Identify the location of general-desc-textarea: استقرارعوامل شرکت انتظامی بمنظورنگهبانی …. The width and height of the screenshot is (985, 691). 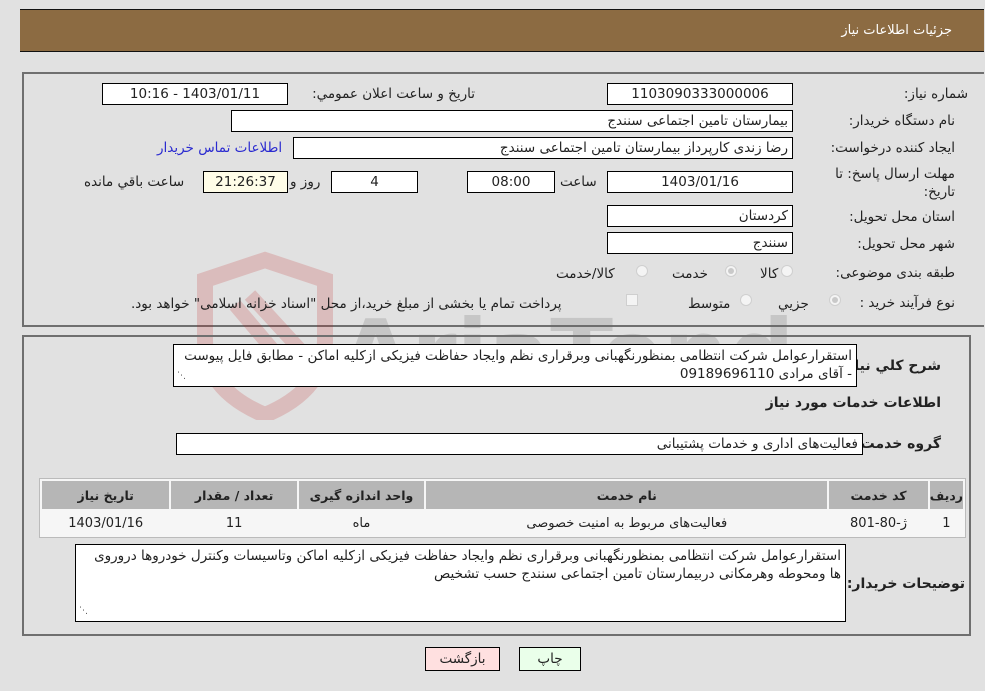
(515, 365).